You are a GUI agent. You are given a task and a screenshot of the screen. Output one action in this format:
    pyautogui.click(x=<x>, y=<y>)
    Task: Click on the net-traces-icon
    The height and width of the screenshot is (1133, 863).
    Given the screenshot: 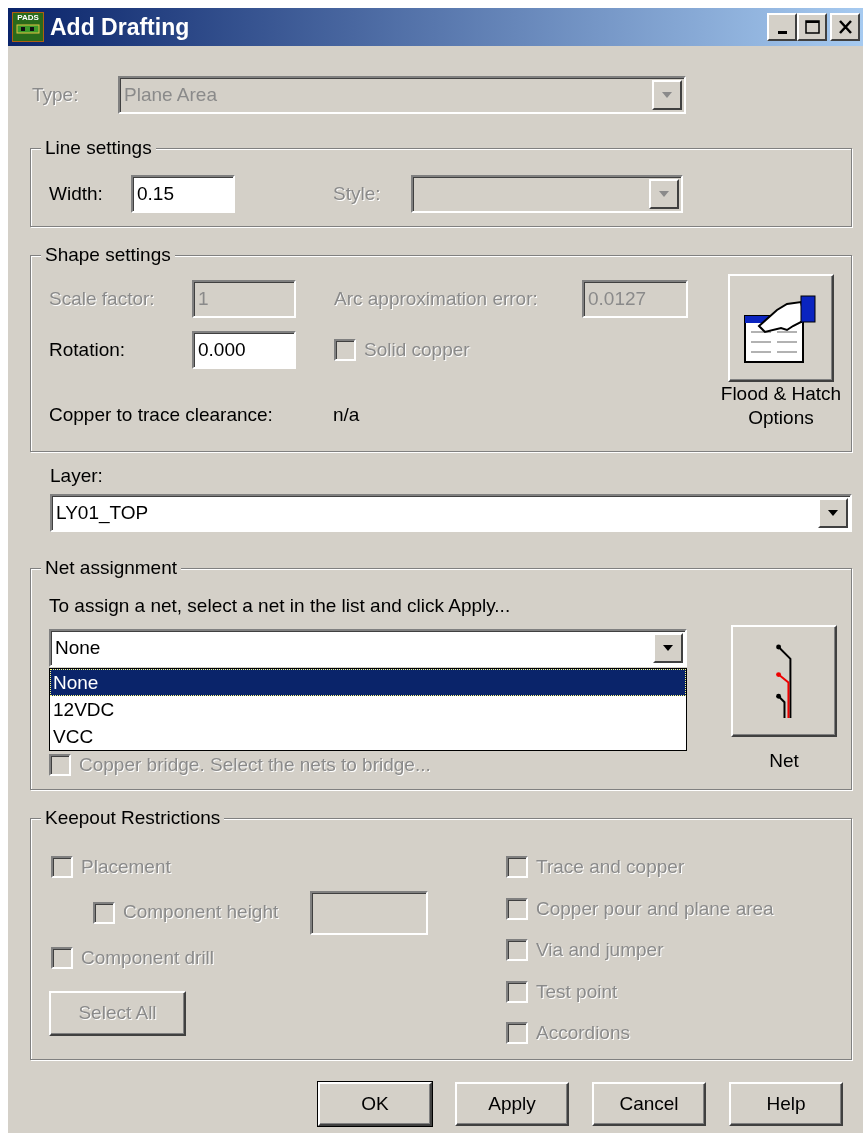 What is the action you would take?
    pyautogui.click(x=784, y=681)
    